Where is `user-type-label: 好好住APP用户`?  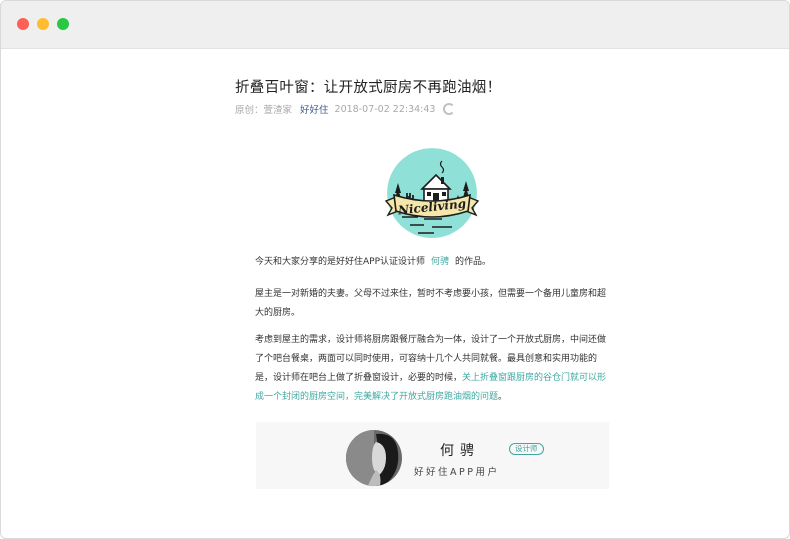
user-type-label: 好好住APP用户 is located at coordinates (457, 472).